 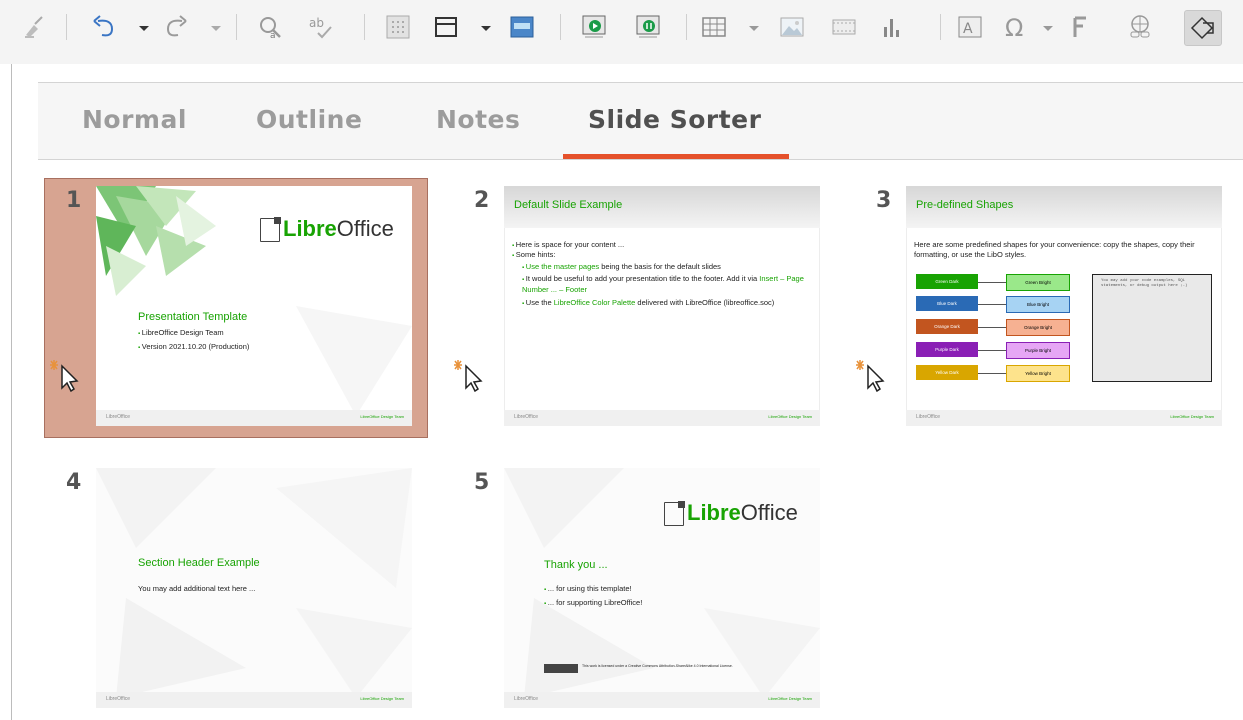 What do you see at coordinates (947, 303) in the screenshot?
I see `shape-dark: Blue Dark` at bounding box center [947, 303].